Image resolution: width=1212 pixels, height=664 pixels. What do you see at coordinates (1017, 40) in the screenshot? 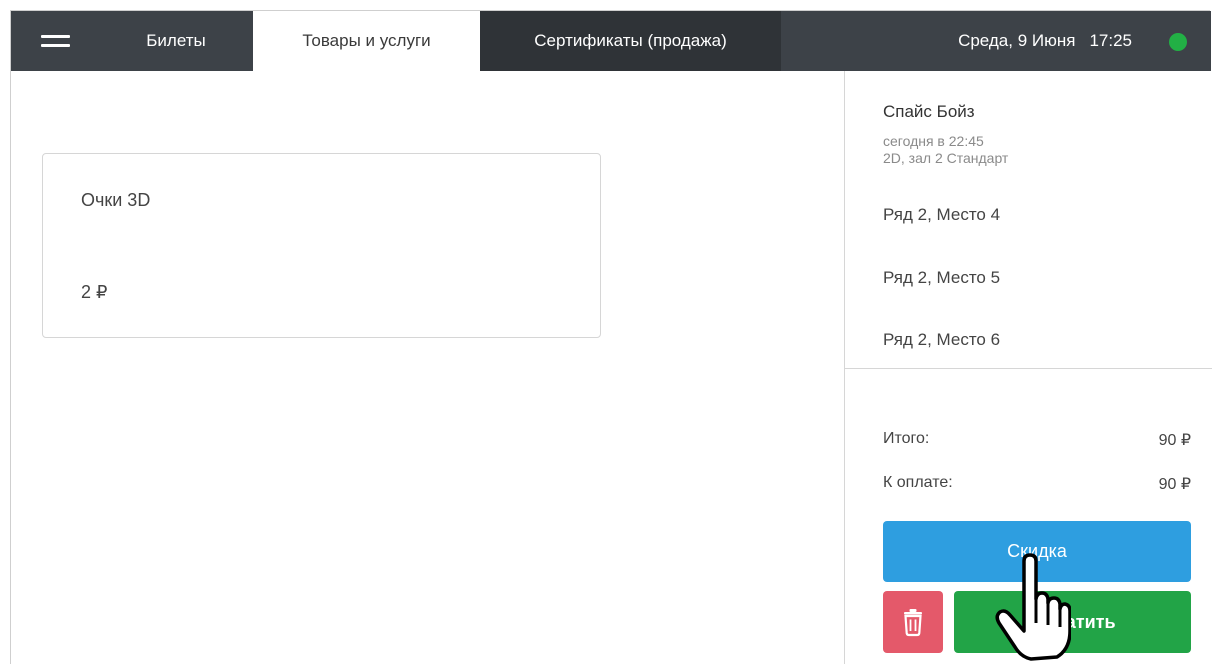
I see `current-date: Среда, 9 Июня` at bounding box center [1017, 40].